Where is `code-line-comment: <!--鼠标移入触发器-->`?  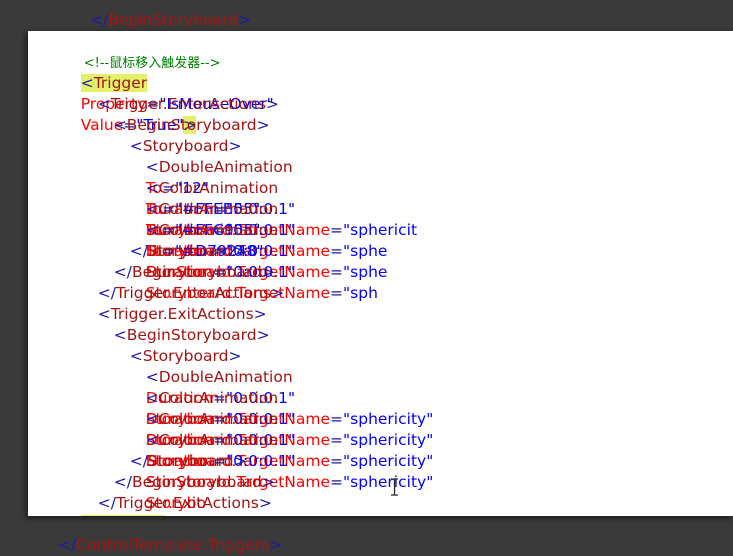
code-line-comment: <!--鼠标移入触发器--> is located at coordinates (142, 51).